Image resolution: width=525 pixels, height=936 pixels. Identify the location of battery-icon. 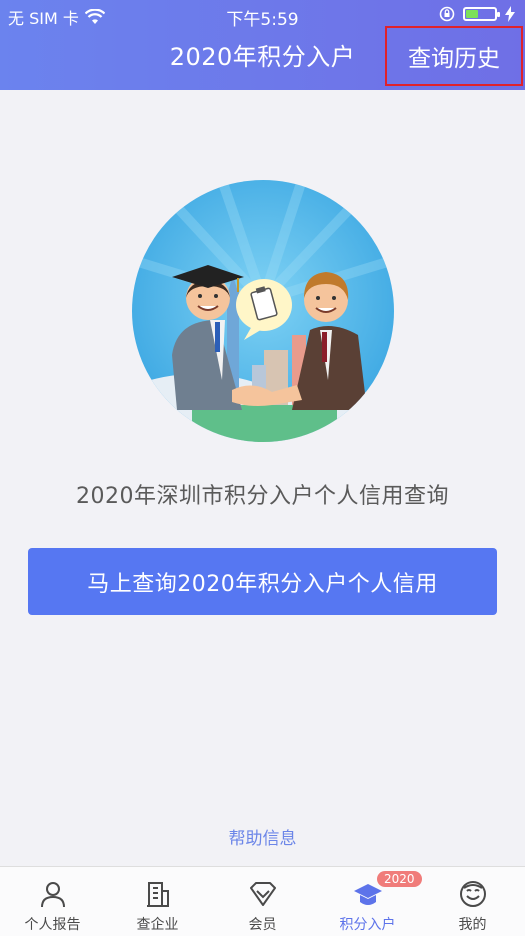
(481, 14).